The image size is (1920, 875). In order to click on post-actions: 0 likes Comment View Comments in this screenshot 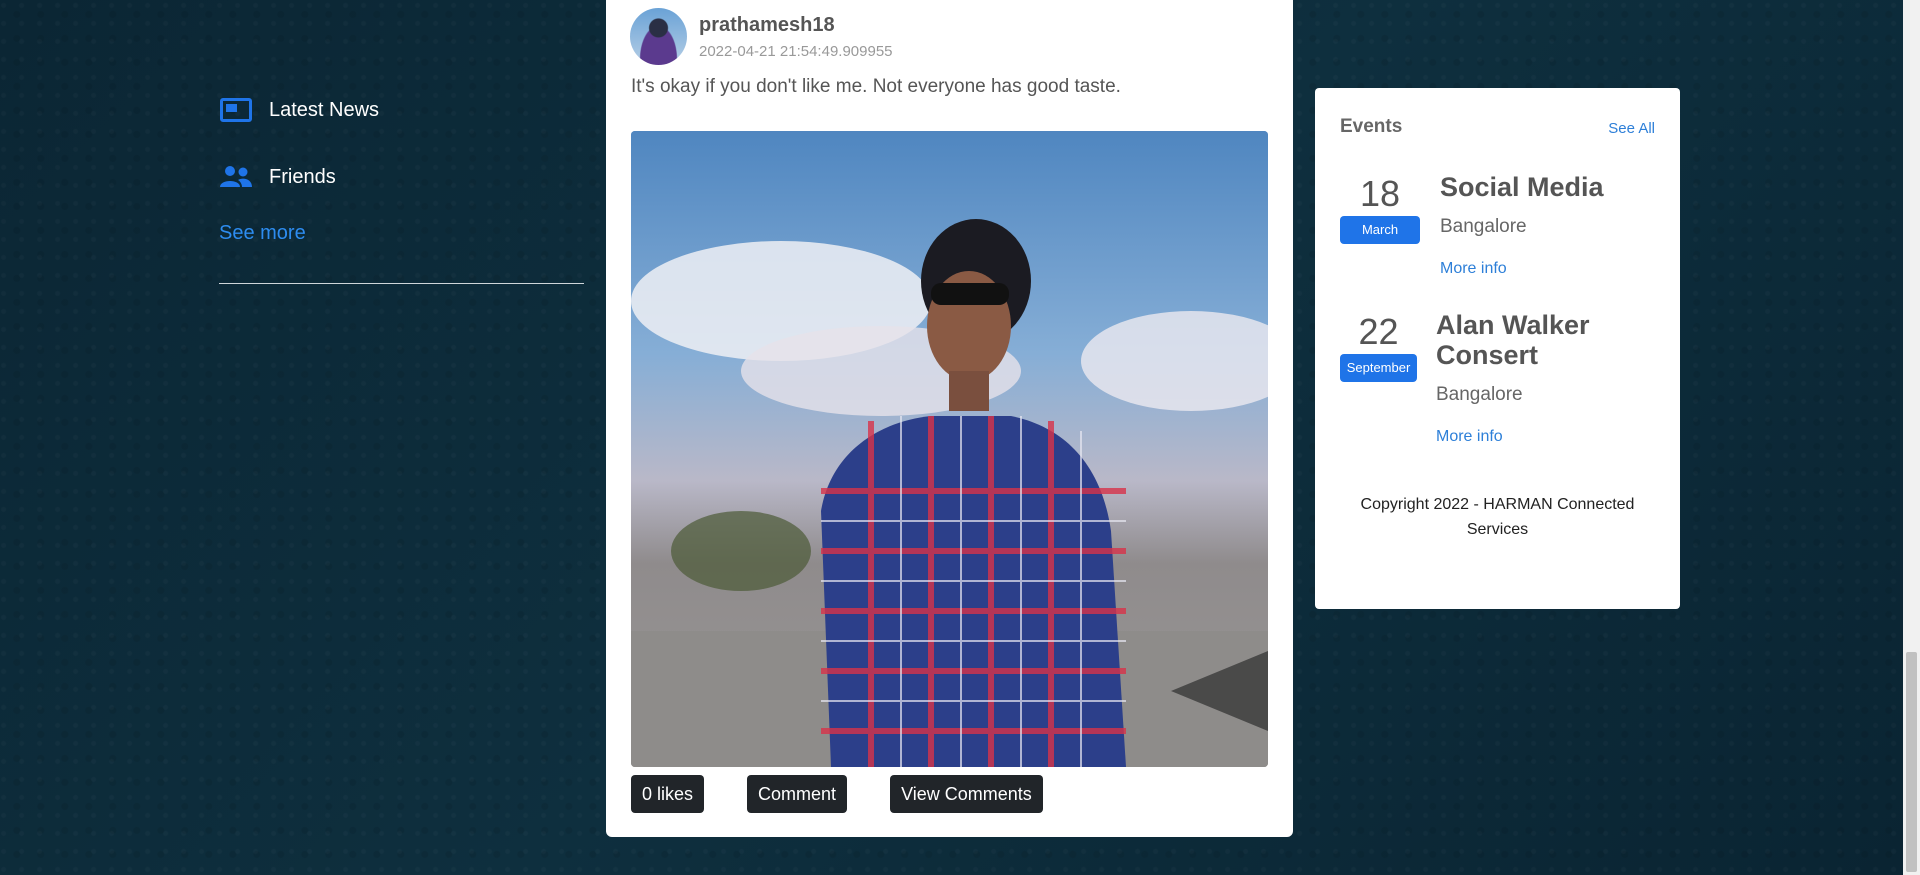, I will do `click(858, 794)`.